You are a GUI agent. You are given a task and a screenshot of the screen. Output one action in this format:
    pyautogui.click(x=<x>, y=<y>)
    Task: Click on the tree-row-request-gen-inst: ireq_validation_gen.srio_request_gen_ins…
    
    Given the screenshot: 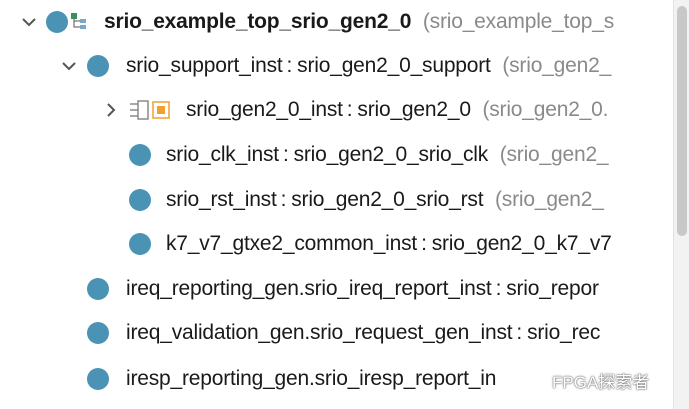 What is the action you would take?
    pyautogui.click(x=336, y=333)
    